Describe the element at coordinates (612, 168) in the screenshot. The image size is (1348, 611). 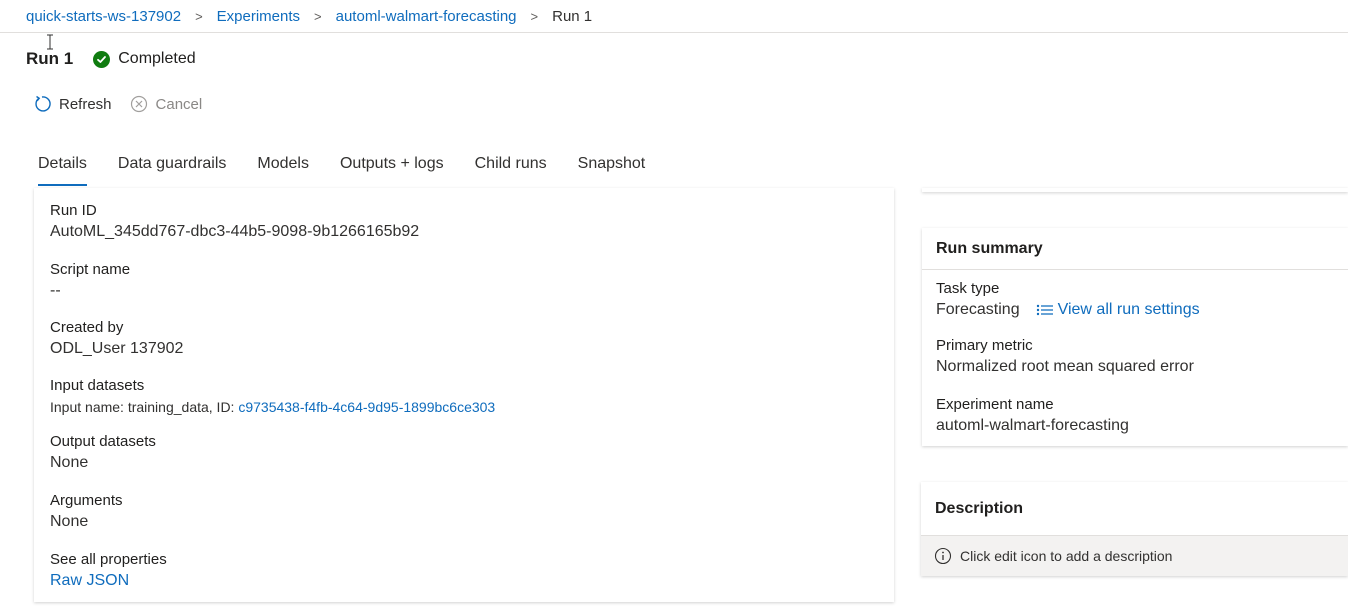
I see `tab-snapshot: Snapshot` at that location.